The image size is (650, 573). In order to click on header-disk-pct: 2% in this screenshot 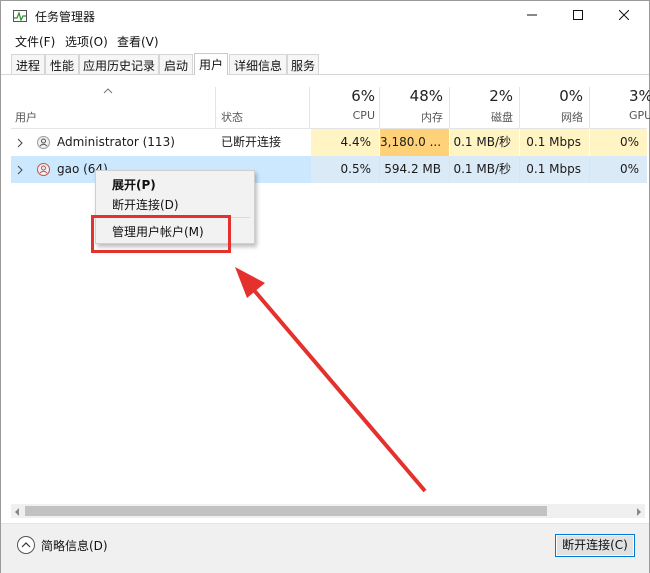, I will do `click(482, 96)`.